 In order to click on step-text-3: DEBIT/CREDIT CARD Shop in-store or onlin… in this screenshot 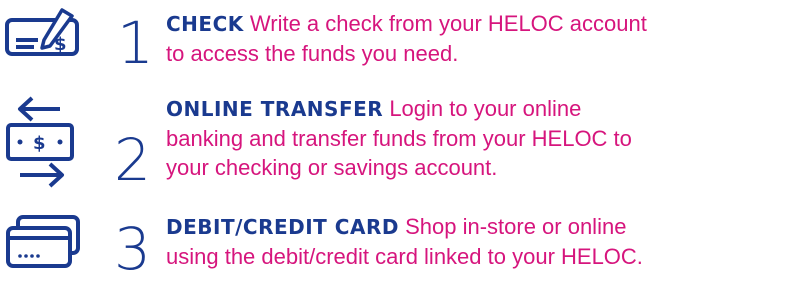, I will do `click(404, 241)`.